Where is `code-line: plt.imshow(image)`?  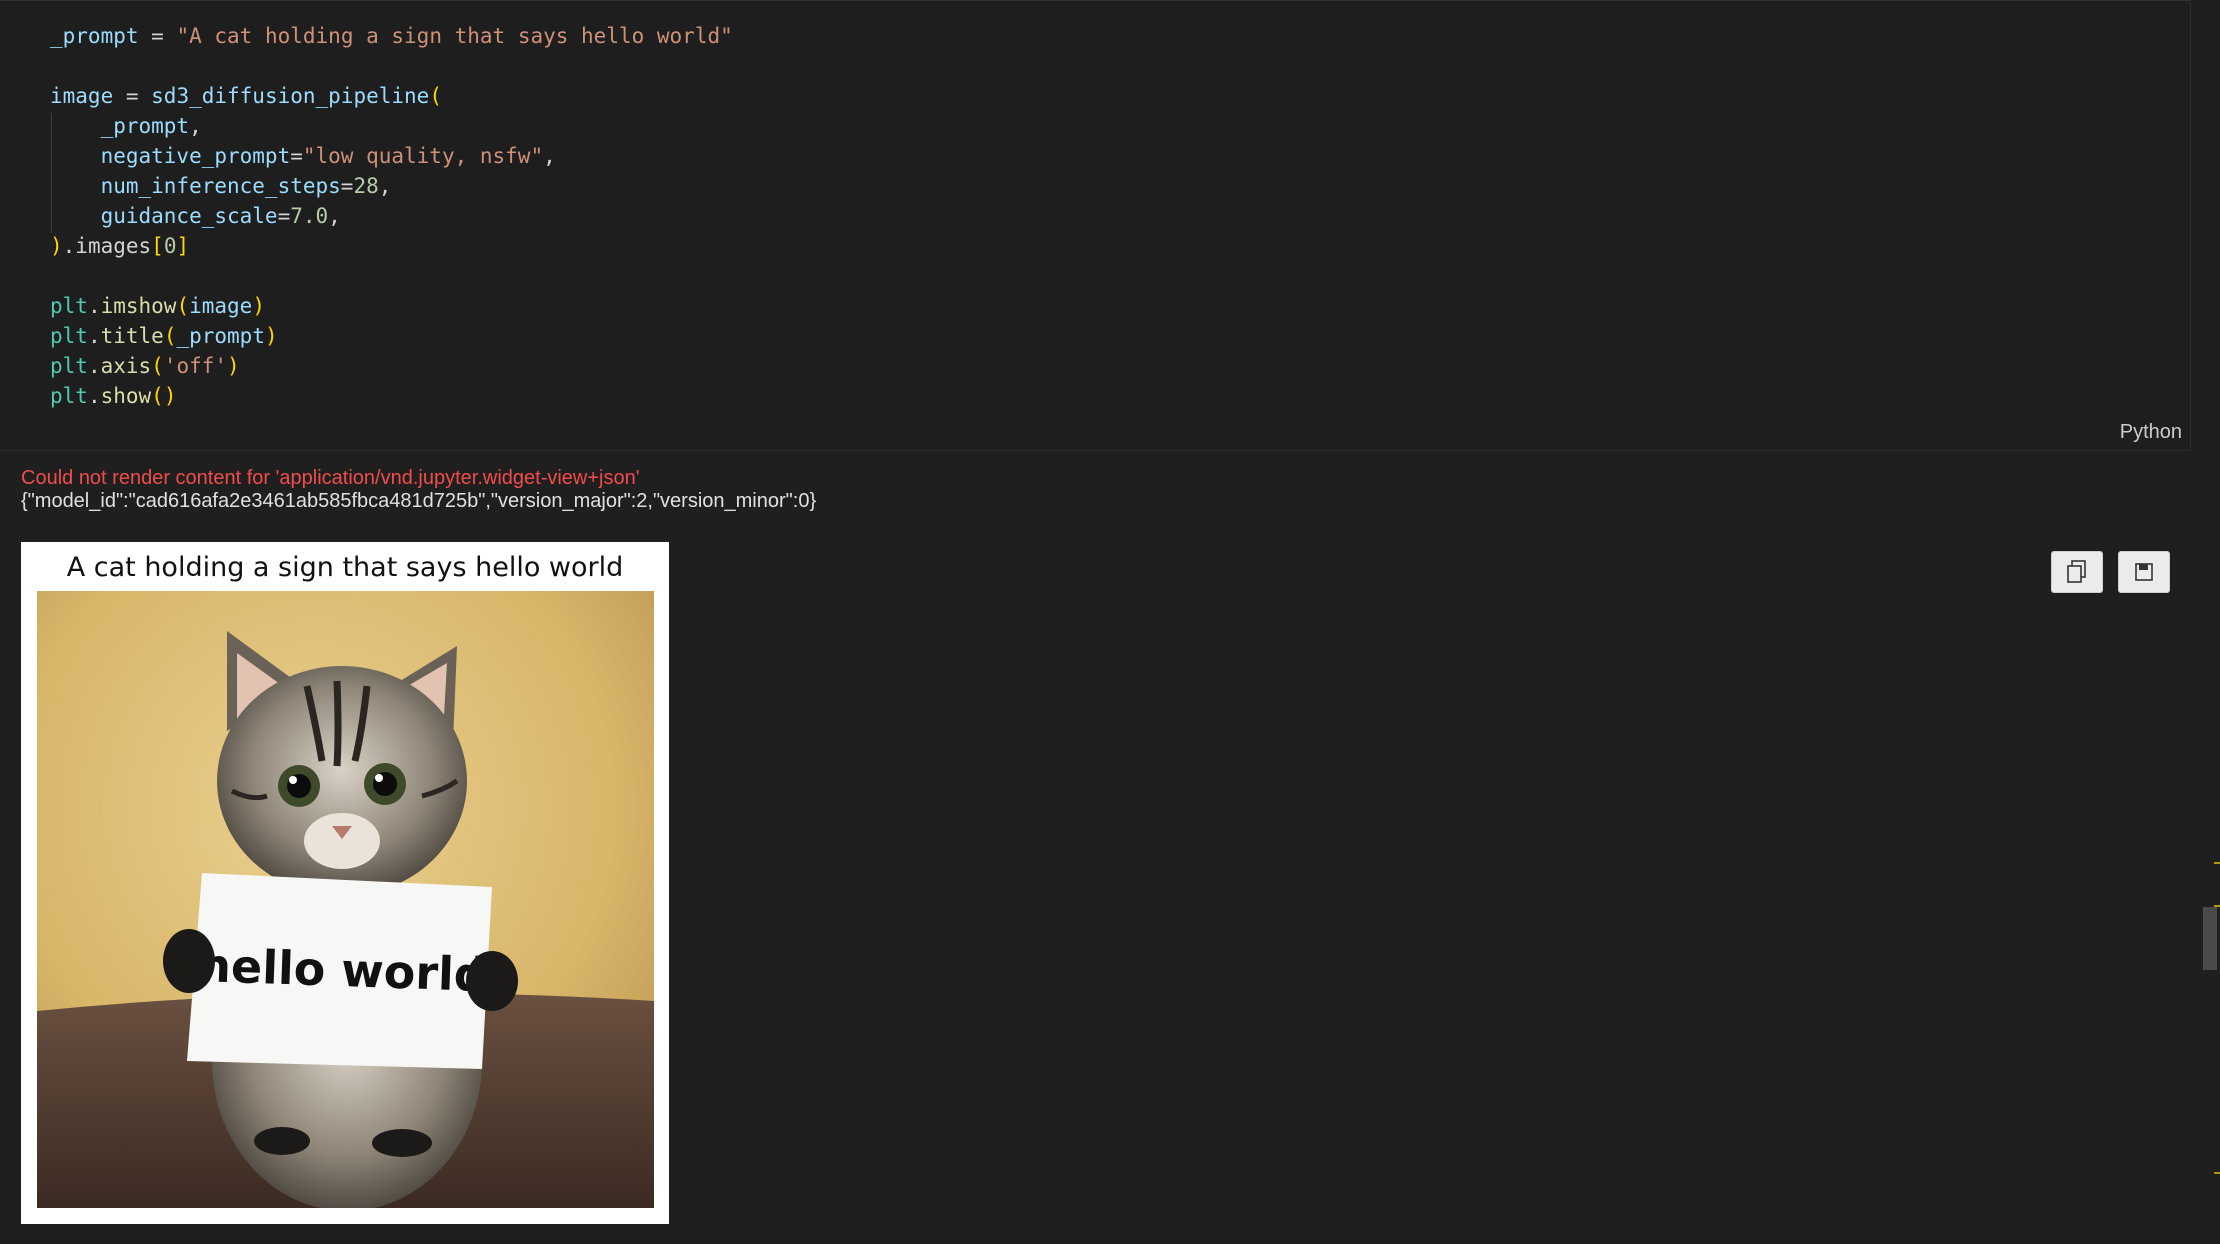
code-line: plt.imshow(image) is located at coordinates (391, 306).